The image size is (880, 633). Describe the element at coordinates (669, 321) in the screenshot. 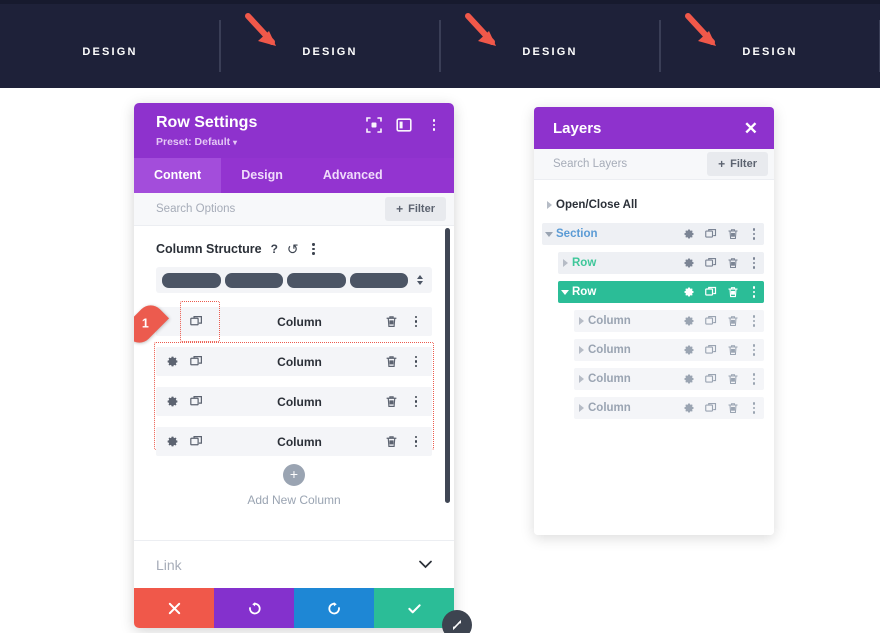

I see `tree-item-column-1: Column` at that location.